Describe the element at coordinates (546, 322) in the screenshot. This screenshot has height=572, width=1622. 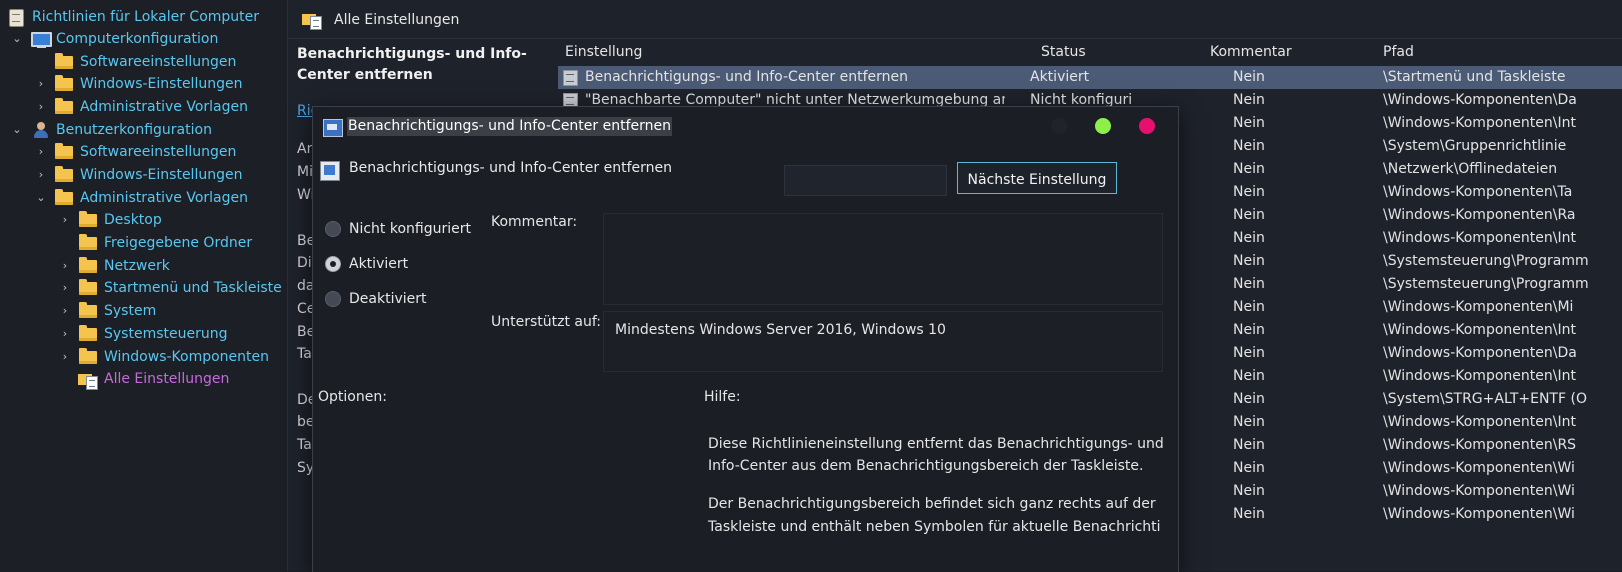
I see `supported-on-label: Unterstützt auf:` at that location.